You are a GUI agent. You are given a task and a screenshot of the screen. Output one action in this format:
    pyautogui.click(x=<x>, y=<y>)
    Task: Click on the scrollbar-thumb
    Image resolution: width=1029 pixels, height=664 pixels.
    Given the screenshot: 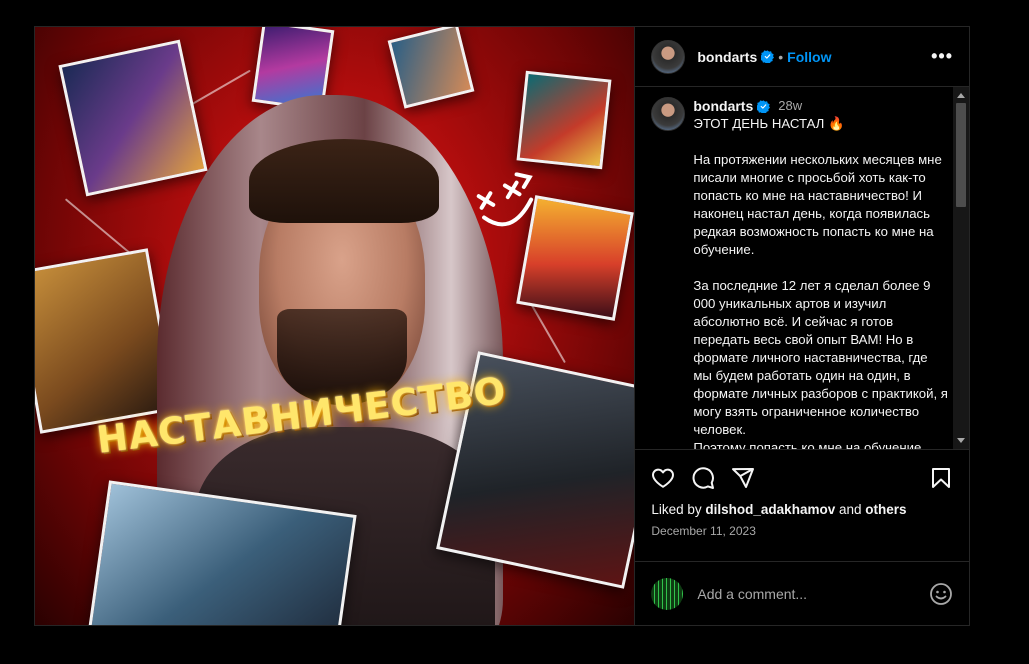 What is the action you would take?
    pyautogui.click(x=961, y=155)
    